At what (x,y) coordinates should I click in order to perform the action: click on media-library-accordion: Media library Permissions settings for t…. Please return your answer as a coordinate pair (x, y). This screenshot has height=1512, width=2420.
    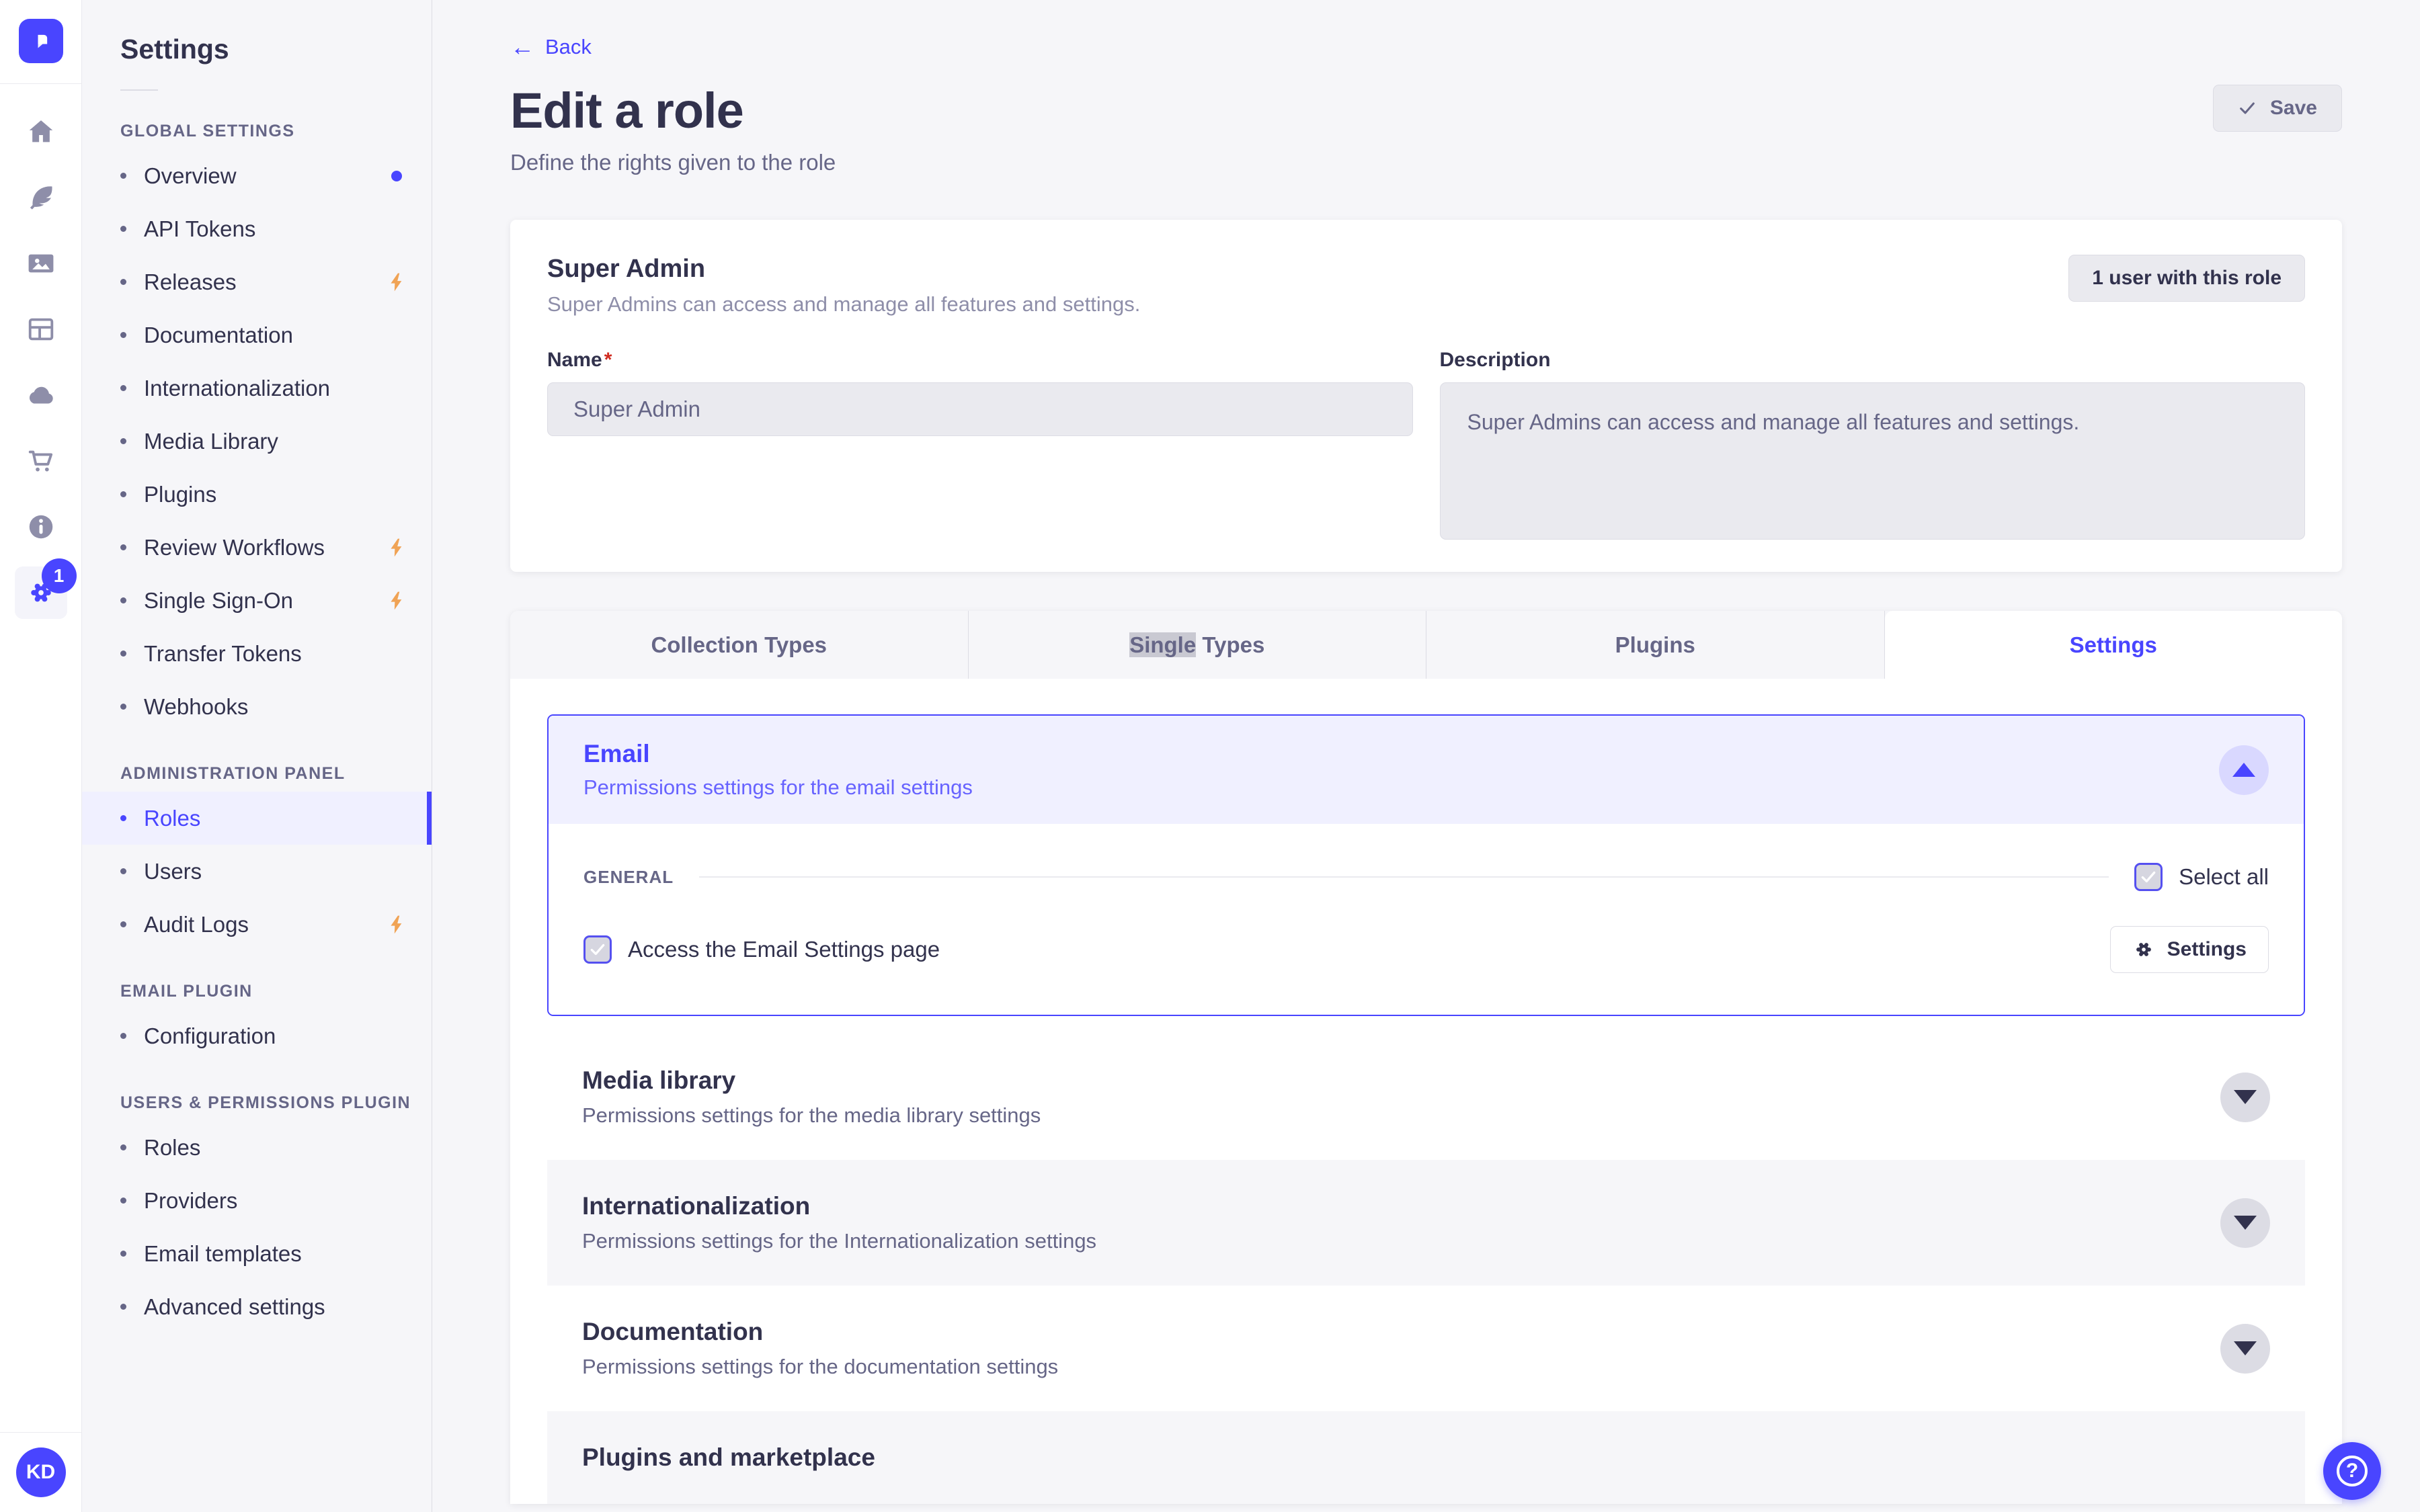
    Looking at the image, I should click on (1426, 1097).